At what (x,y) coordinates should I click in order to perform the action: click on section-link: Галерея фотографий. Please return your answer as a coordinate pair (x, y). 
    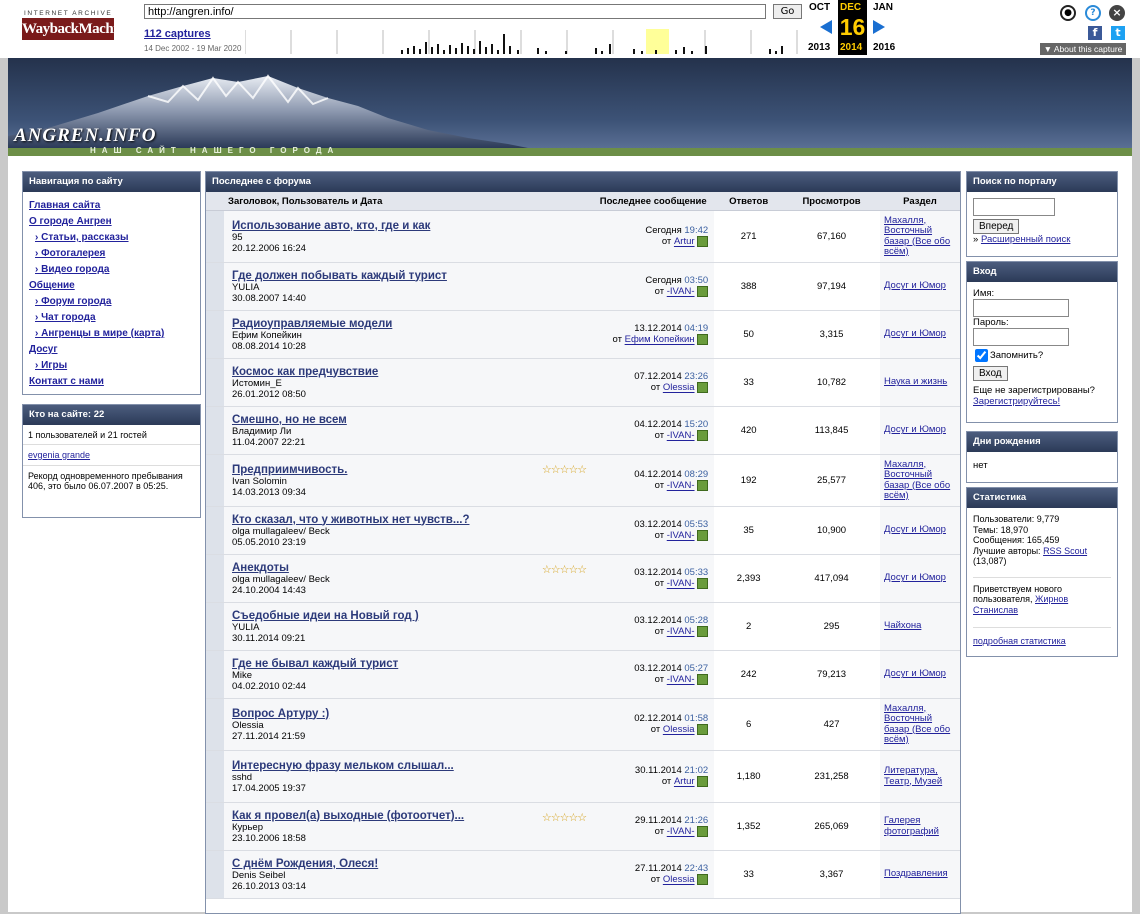
    Looking at the image, I should click on (920, 826).